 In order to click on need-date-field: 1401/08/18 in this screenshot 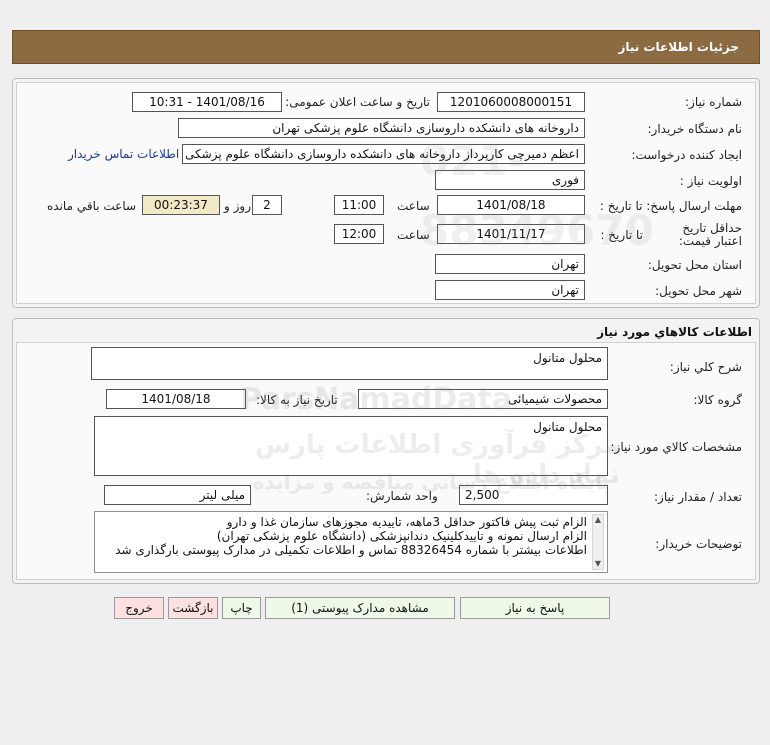, I will do `click(176, 399)`.